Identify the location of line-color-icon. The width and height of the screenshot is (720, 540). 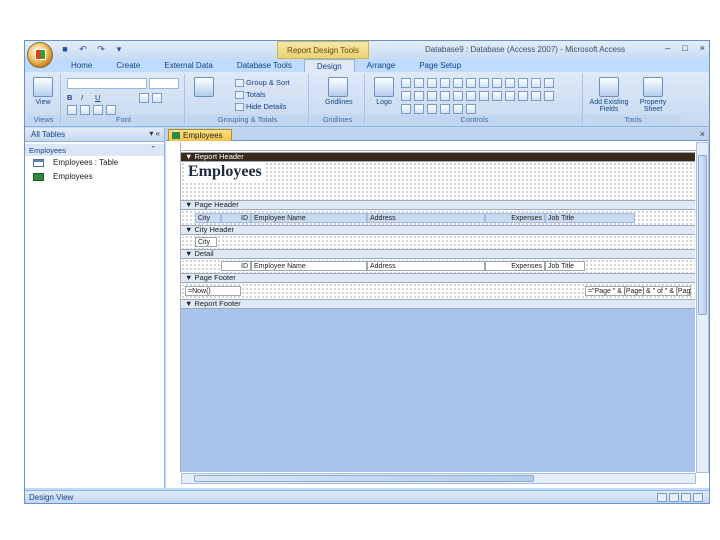
(510, 96).